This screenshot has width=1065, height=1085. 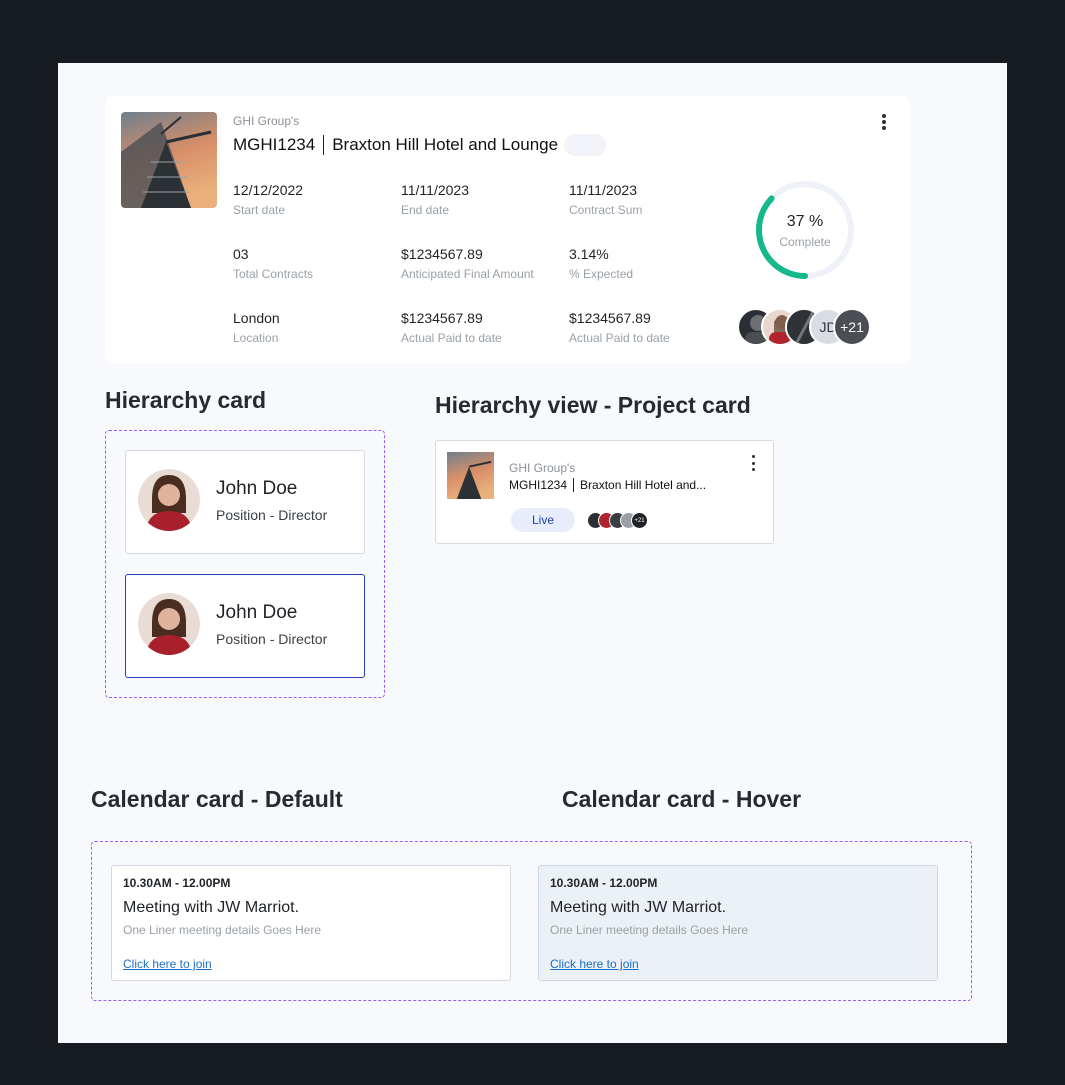 What do you see at coordinates (585, 145) in the screenshot?
I see `status-pill` at bounding box center [585, 145].